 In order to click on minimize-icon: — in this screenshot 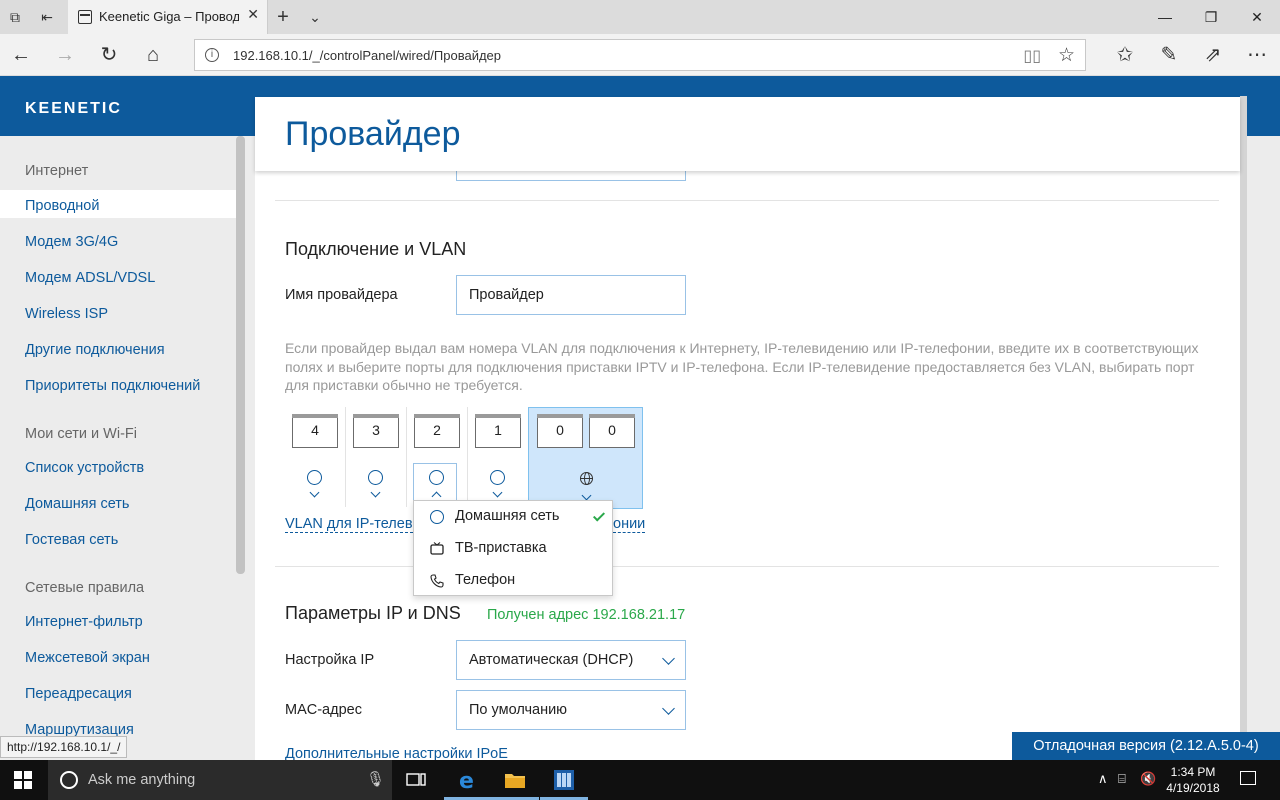, I will do `click(1165, 17)`.